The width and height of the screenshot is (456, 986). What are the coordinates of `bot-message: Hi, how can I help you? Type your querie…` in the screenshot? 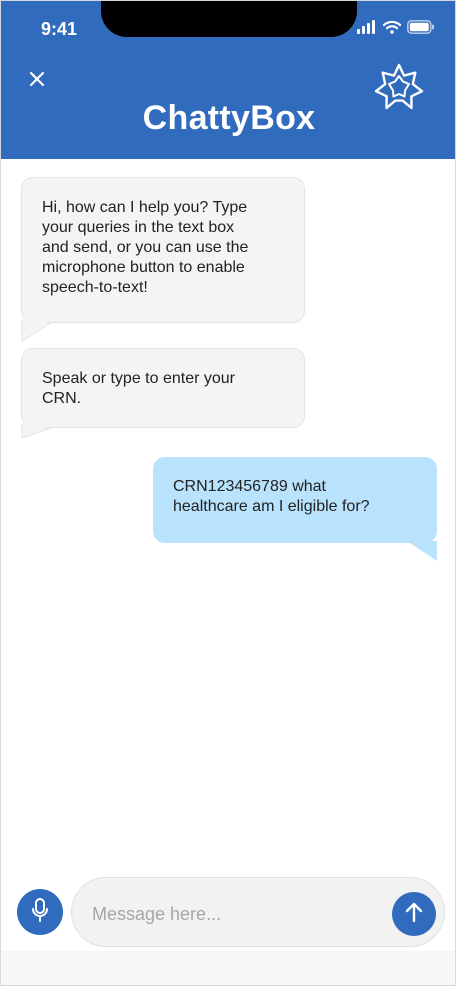 It's located at (163, 250).